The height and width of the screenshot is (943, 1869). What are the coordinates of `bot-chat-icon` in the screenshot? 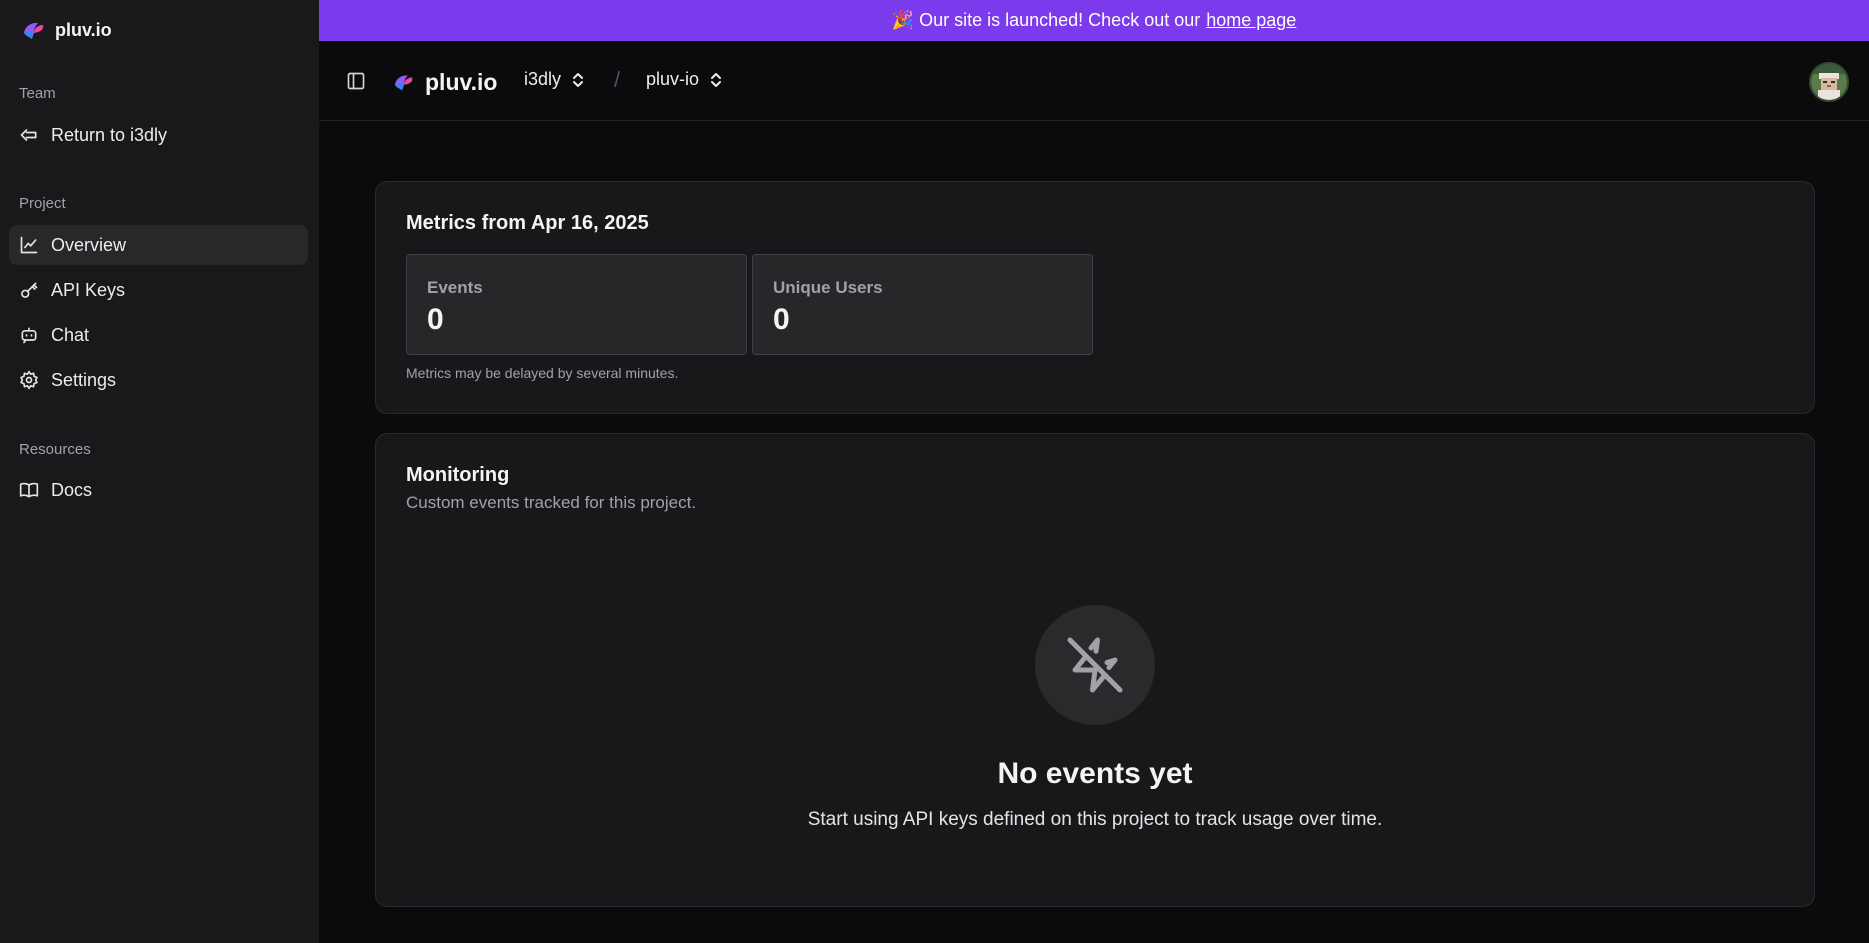 It's located at (29, 335).